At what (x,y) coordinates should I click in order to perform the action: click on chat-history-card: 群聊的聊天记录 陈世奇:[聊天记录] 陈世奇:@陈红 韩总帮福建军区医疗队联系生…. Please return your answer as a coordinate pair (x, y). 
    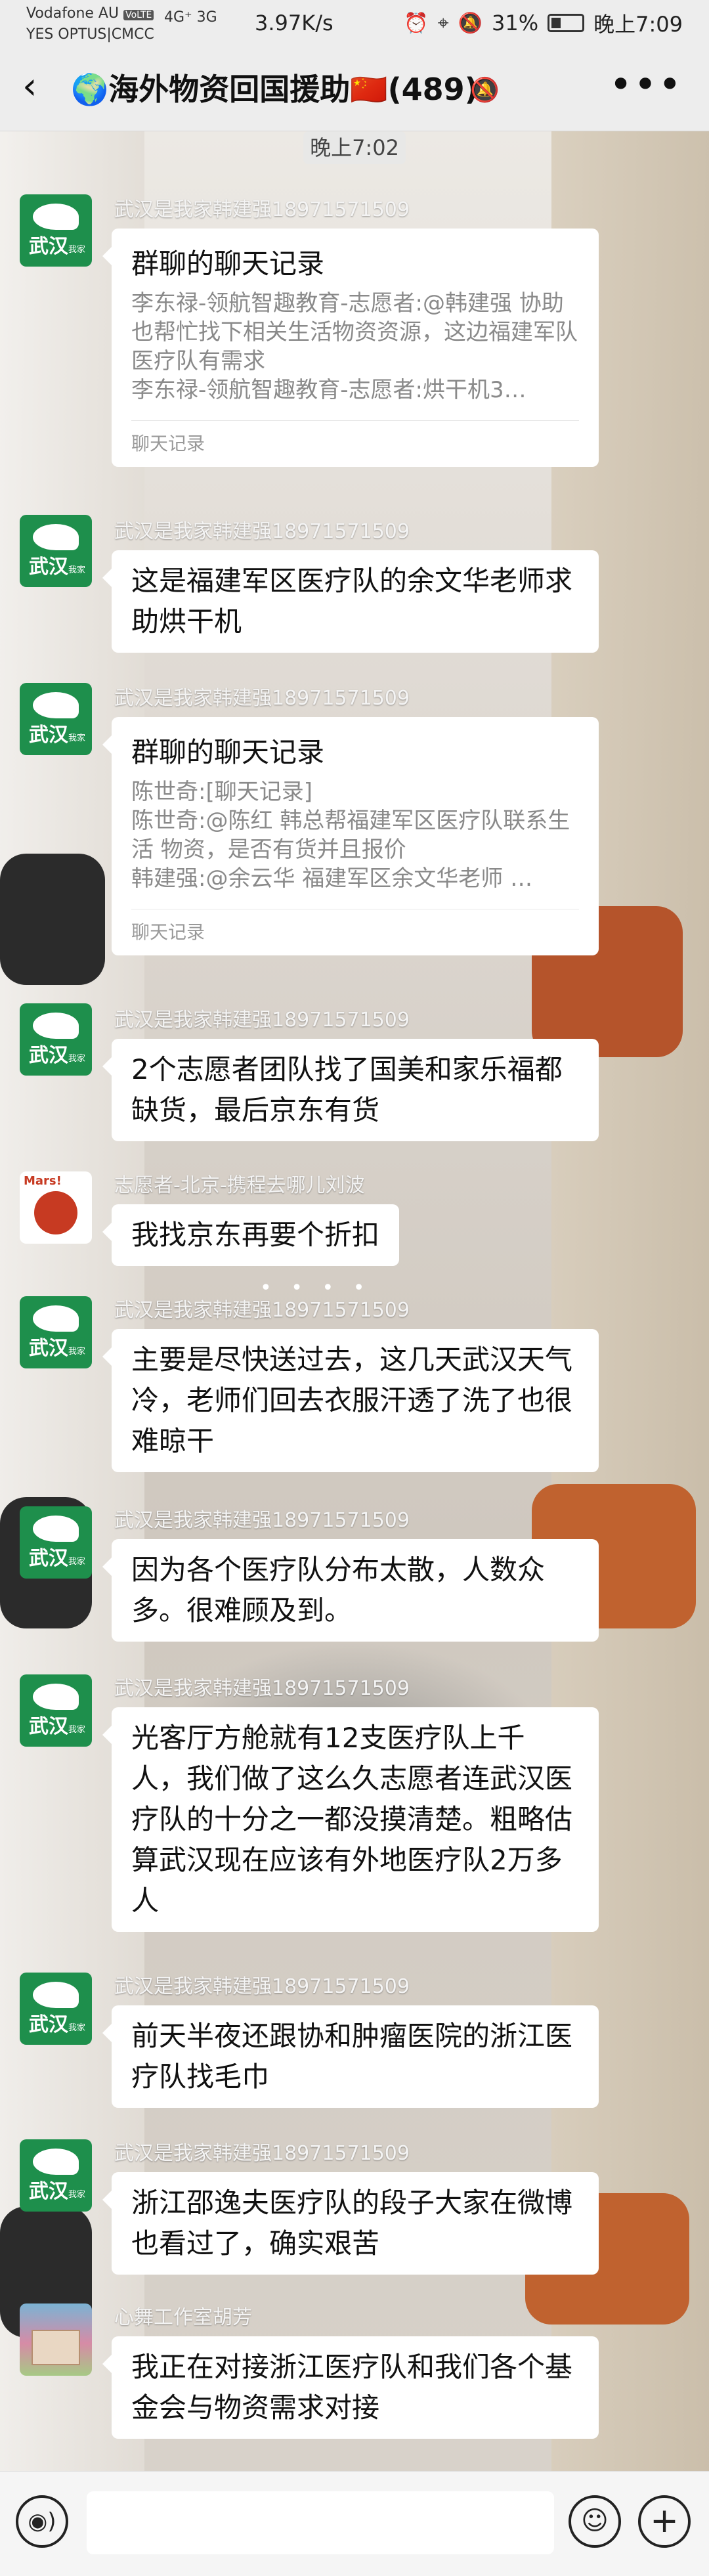
    Looking at the image, I should click on (350, 836).